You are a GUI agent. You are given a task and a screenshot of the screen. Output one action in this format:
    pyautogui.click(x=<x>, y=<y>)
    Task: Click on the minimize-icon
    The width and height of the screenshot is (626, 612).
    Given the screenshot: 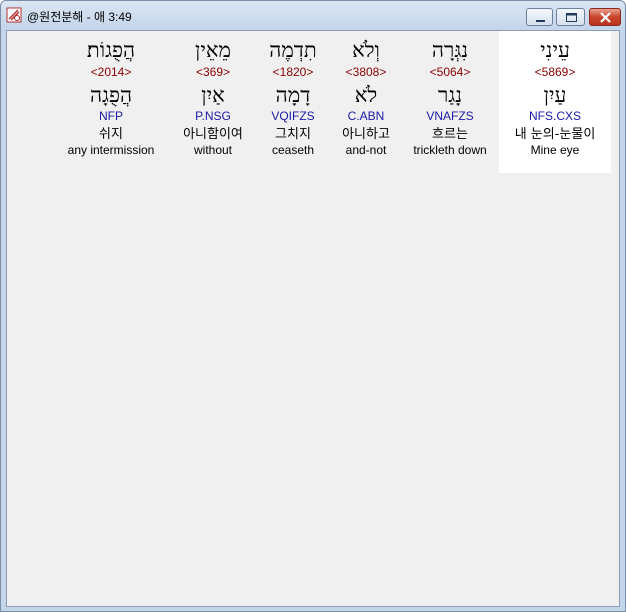 What is the action you would take?
    pyautogui.click(x=540, y=21)
    